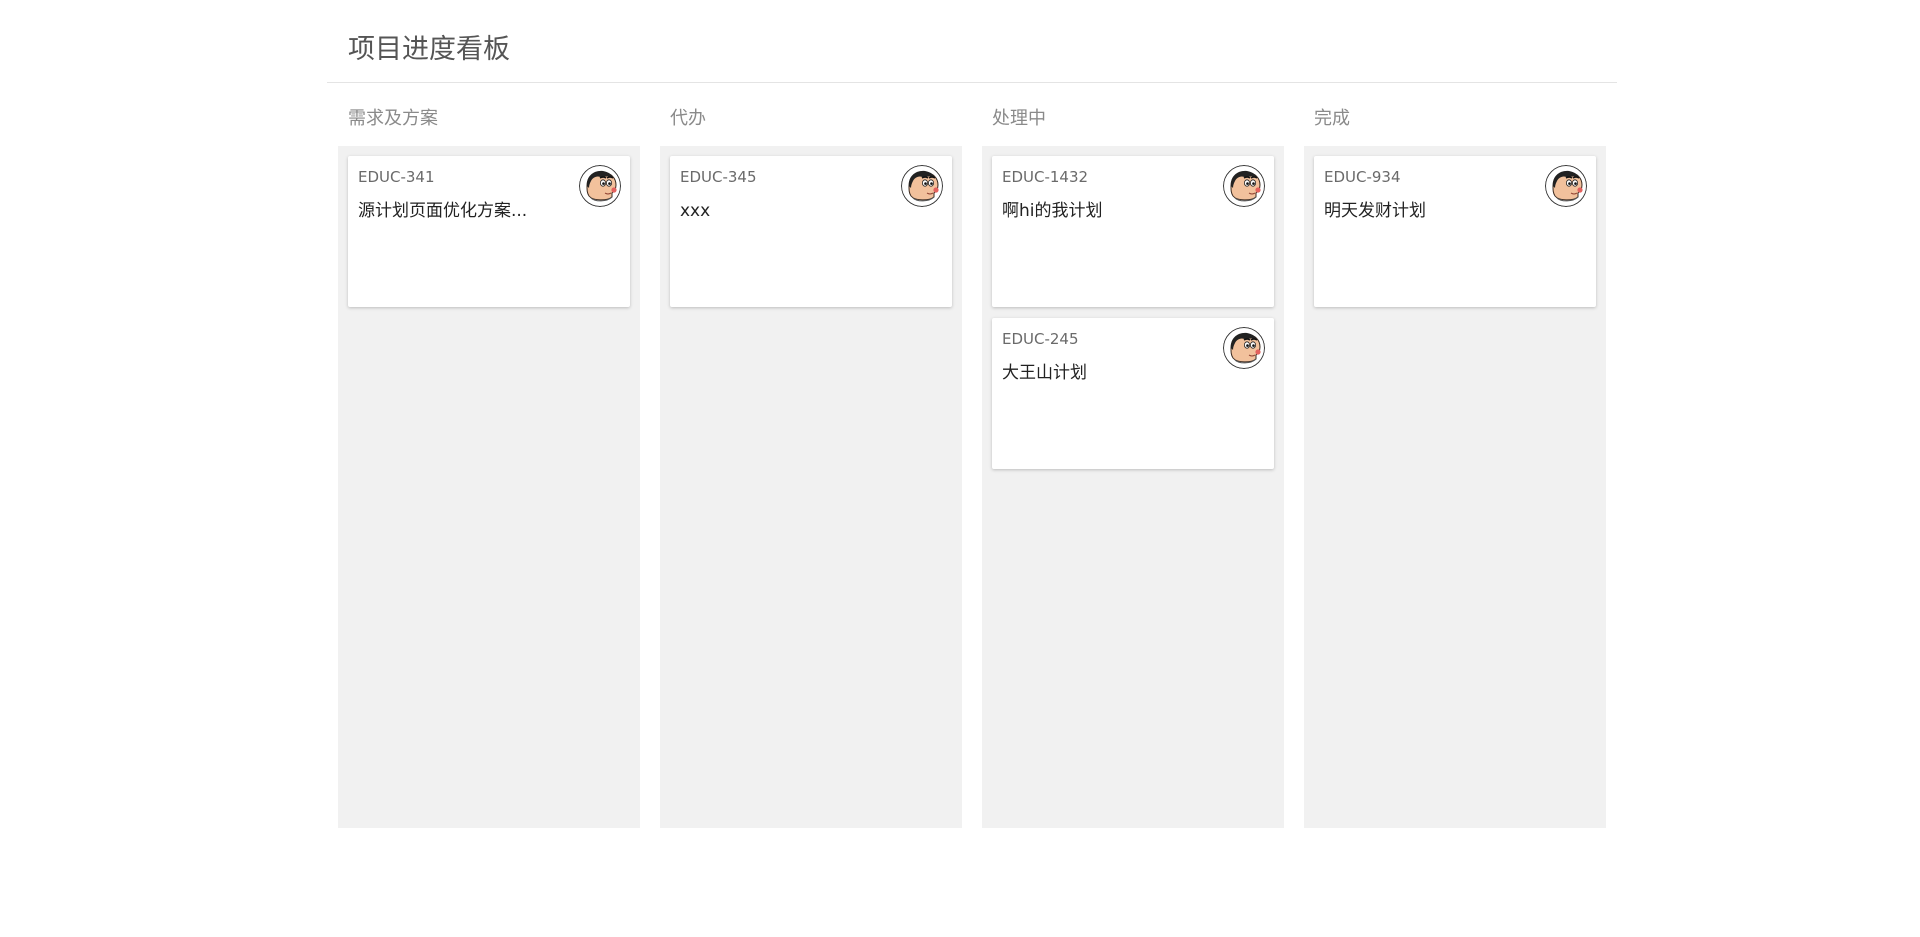  What do you see at coordinates (1133, 393) in the screenshot?
I see `task-card: EDUC-245 大王山计划` at bounding box center [1133, 393].